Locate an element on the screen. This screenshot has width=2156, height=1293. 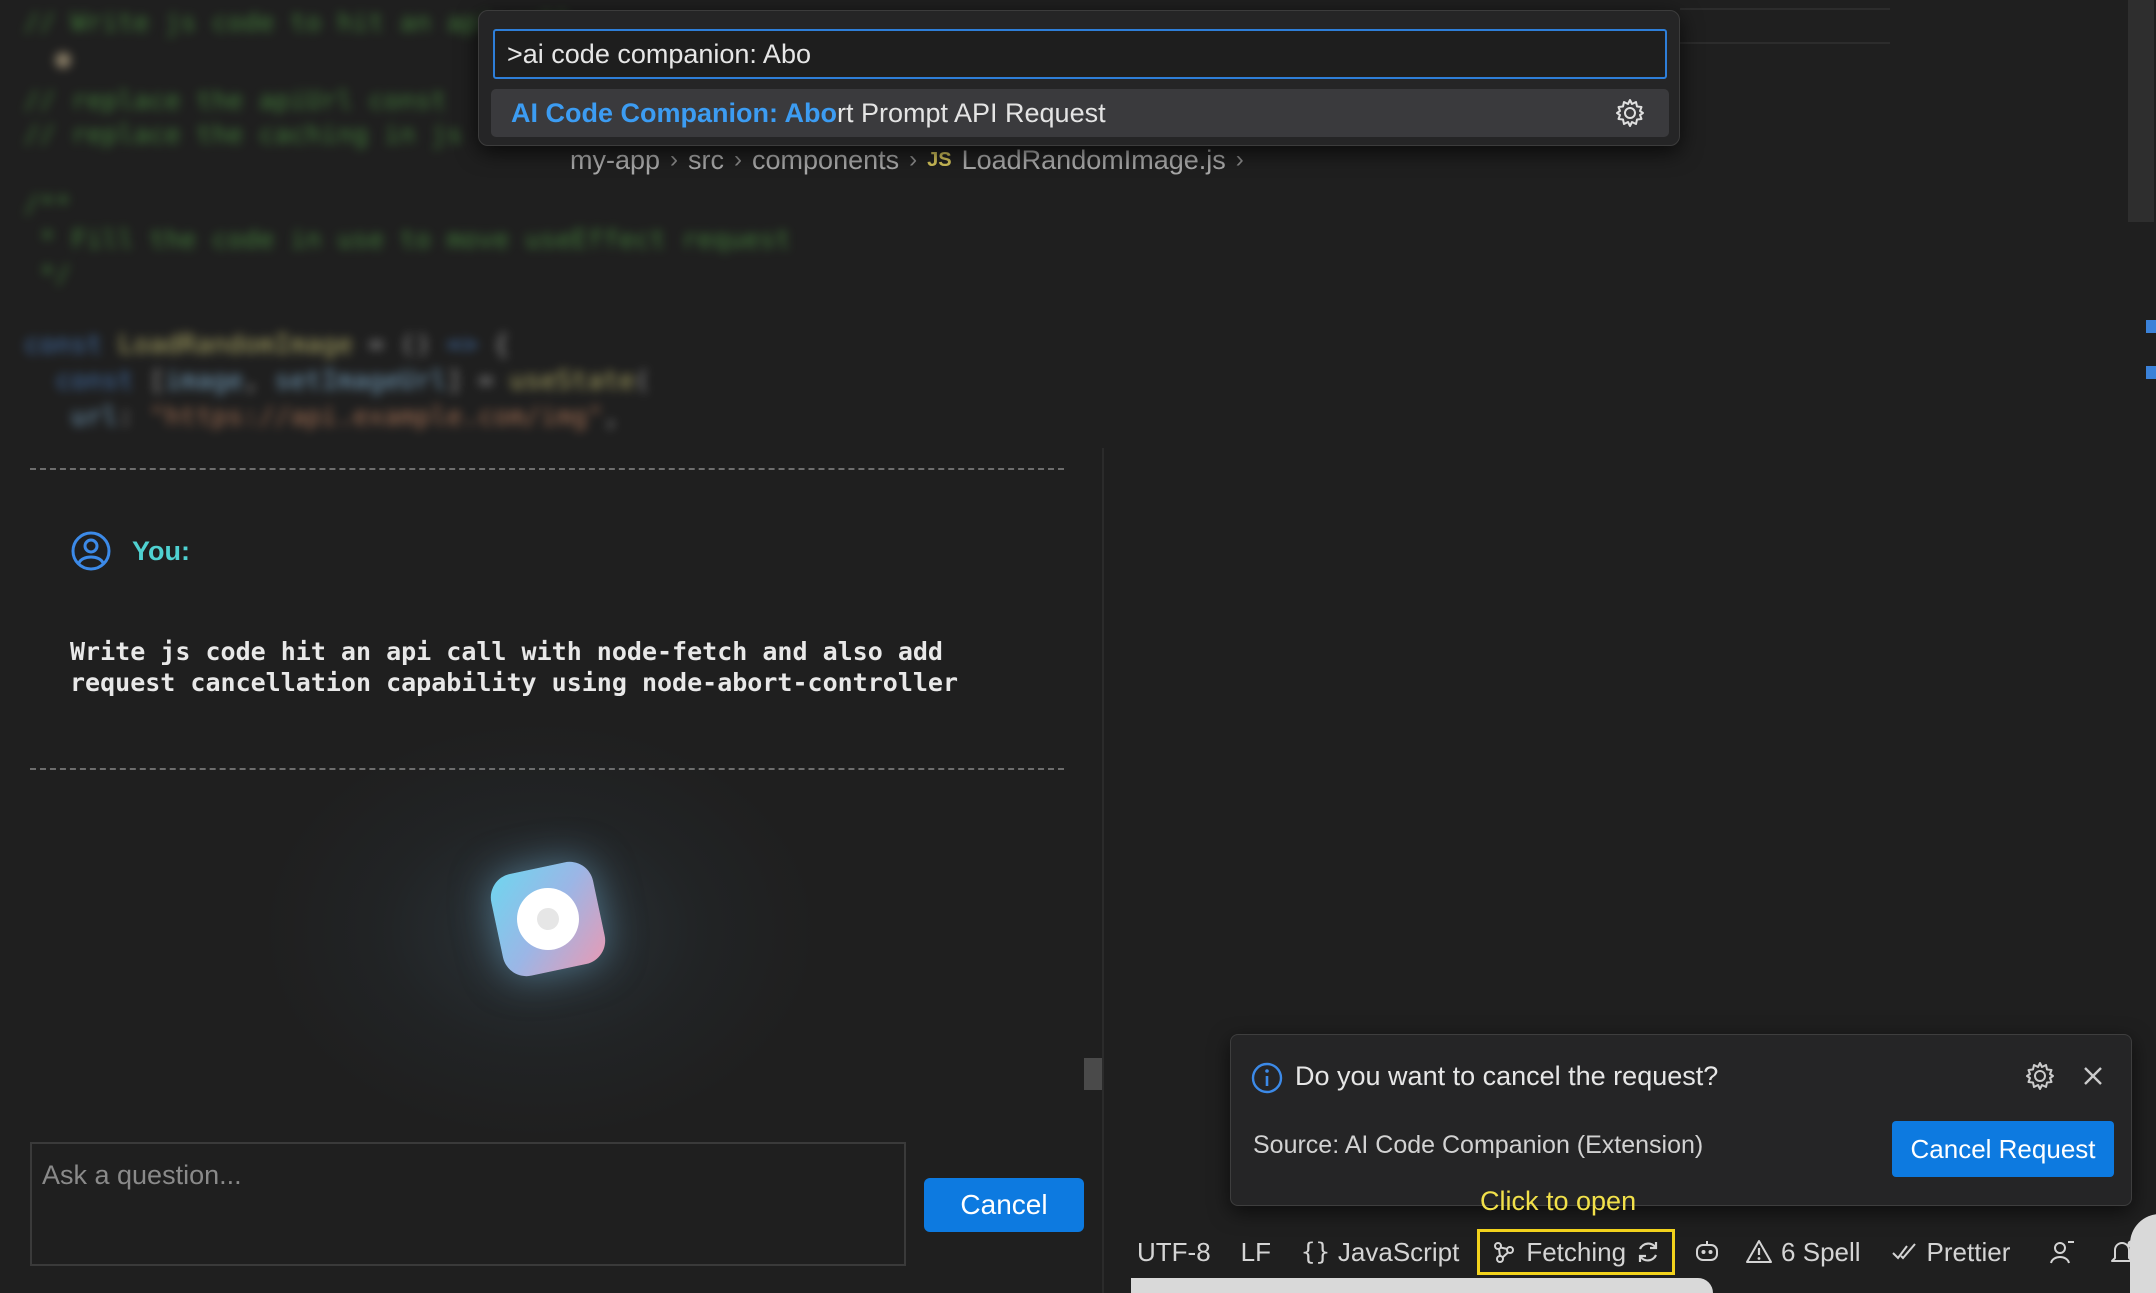
user-message-header: You: is located at coordinates (130, 551).